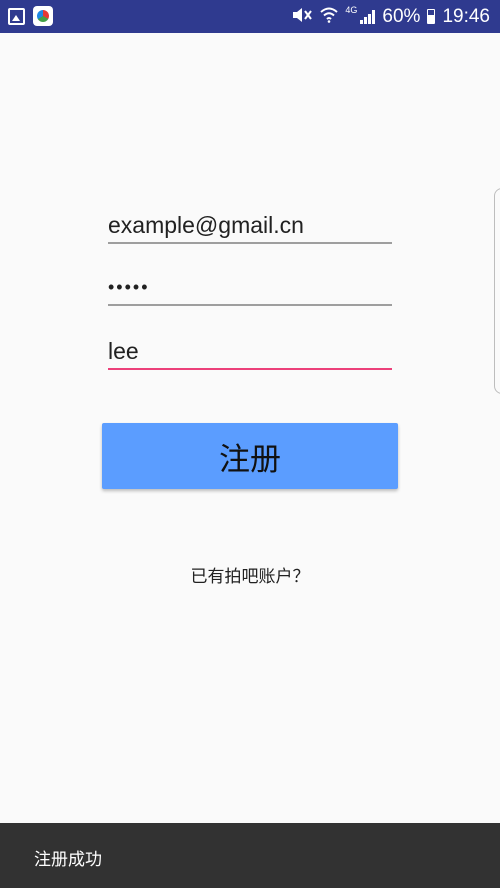 The width and height of the screenshot is (500, 888). I want to click on username-field-container, so click(250, 352).